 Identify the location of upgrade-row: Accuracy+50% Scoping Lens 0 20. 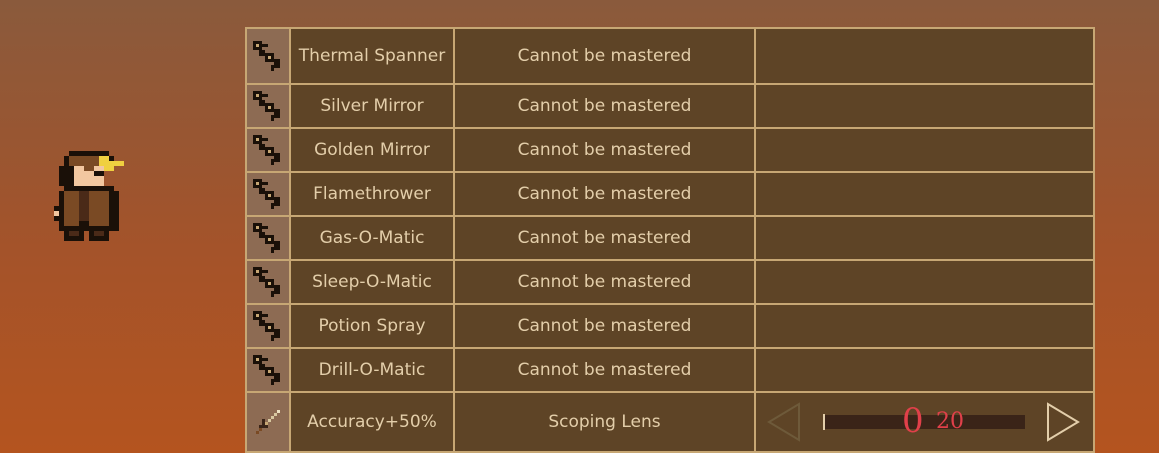
(670, 422).